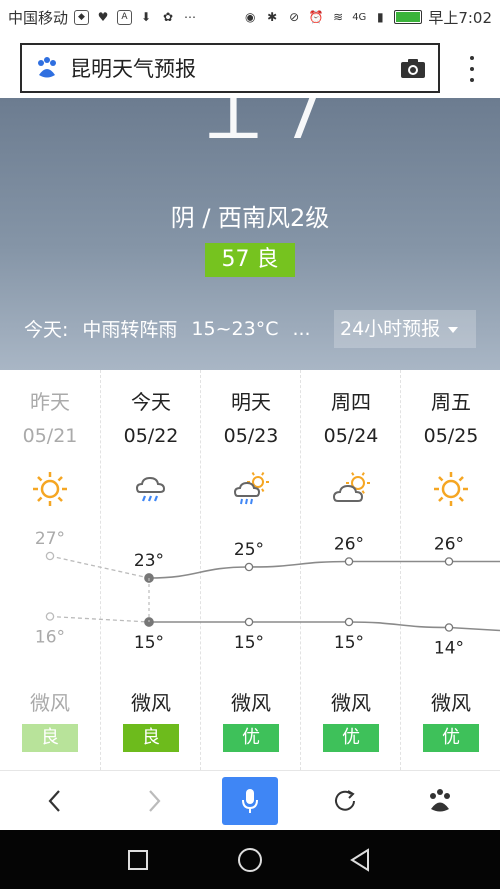 This screenshot has width=500, height=889. I want to click on home-icon, so click(250, 859).